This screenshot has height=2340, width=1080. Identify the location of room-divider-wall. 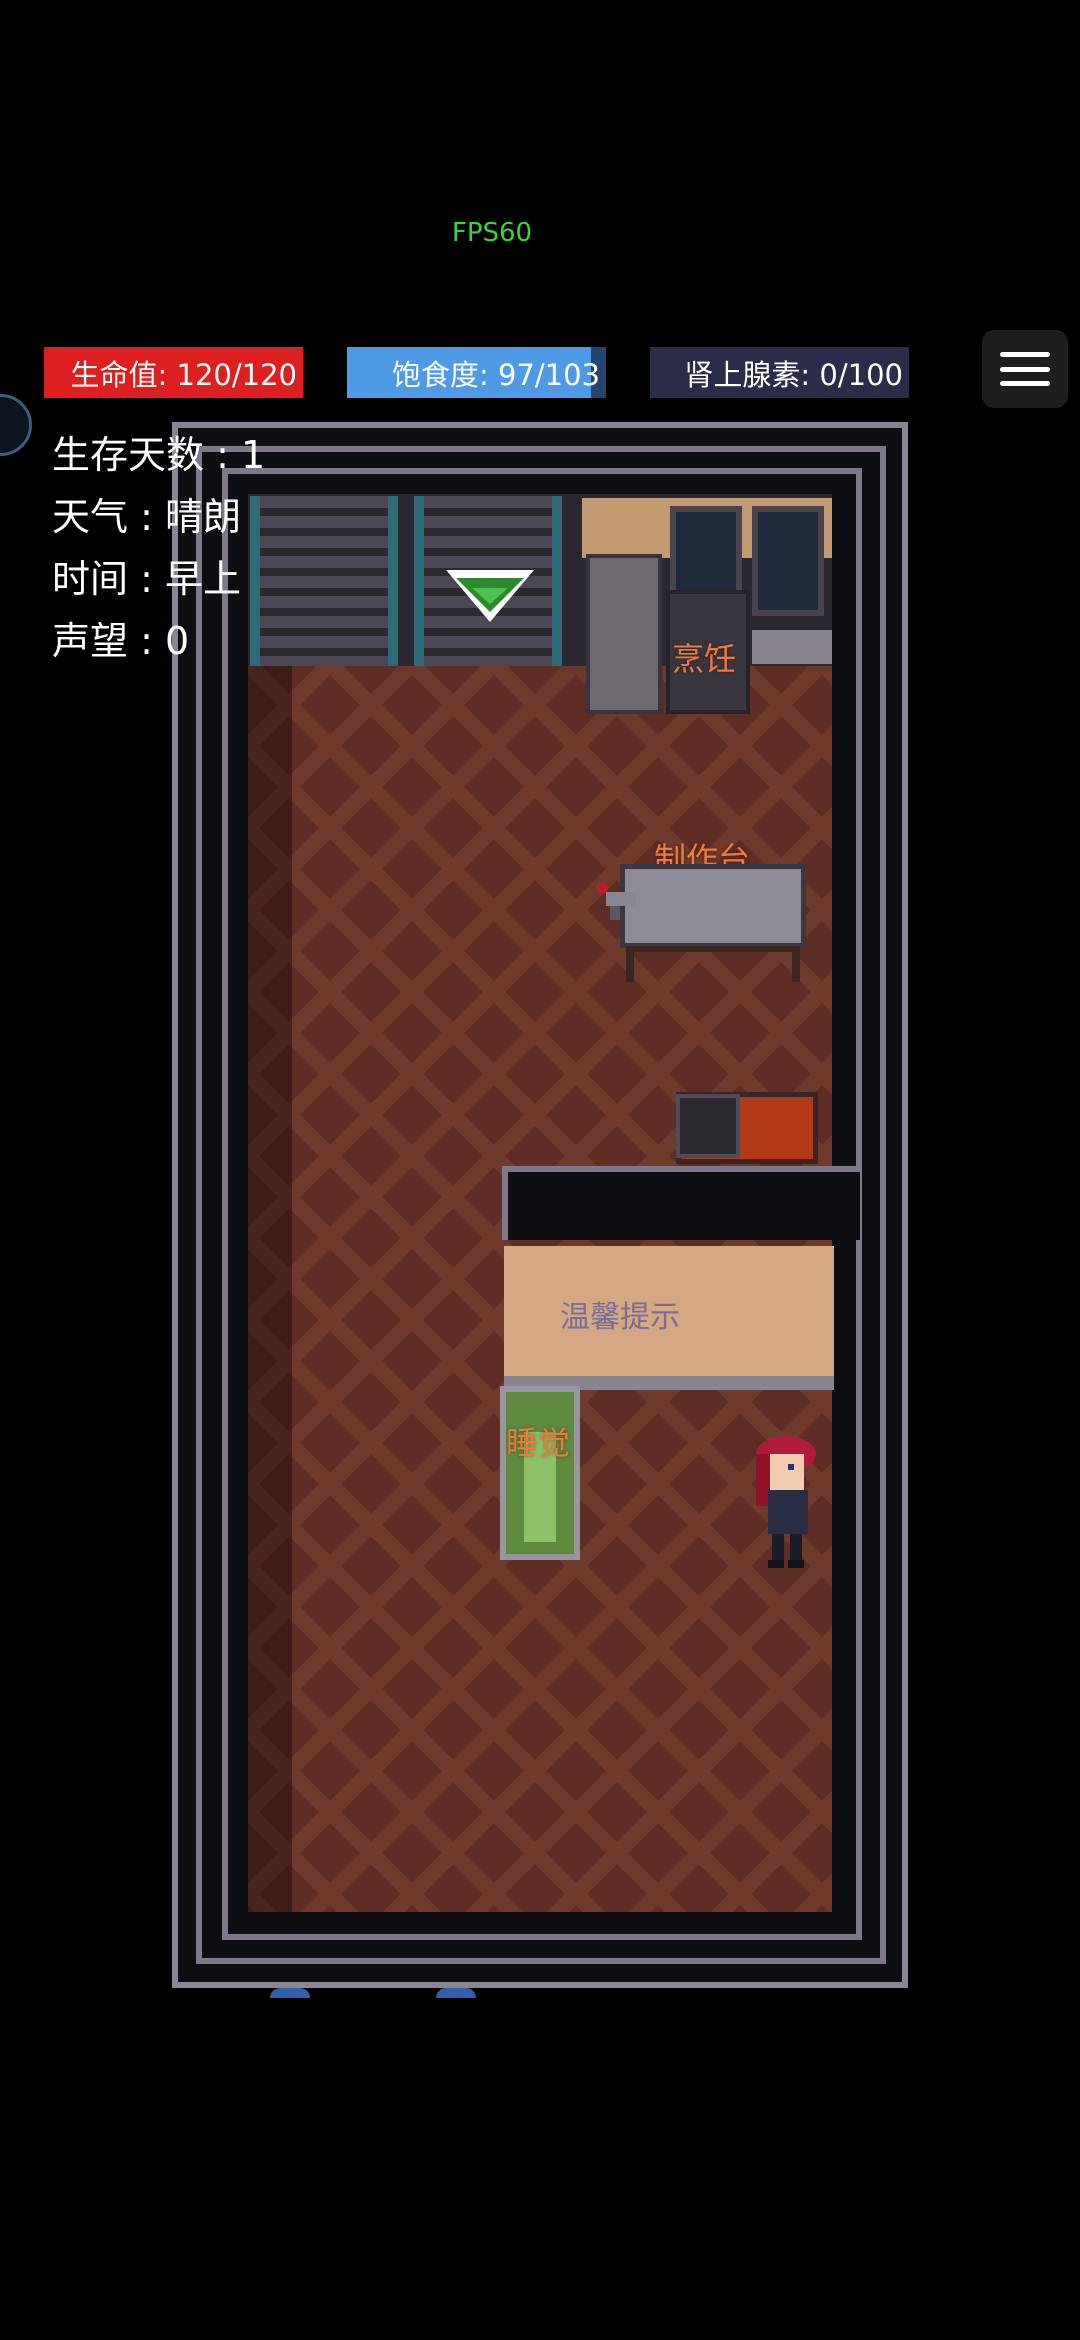
(681, 1203).